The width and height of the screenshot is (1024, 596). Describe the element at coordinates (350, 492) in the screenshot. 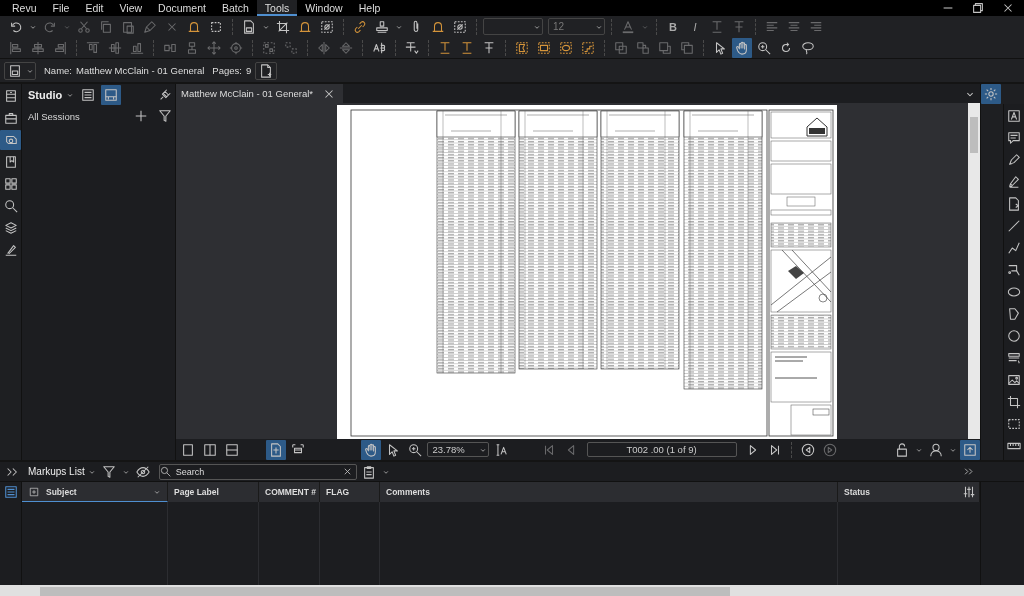

I see `column-header: FLAG` at that location.